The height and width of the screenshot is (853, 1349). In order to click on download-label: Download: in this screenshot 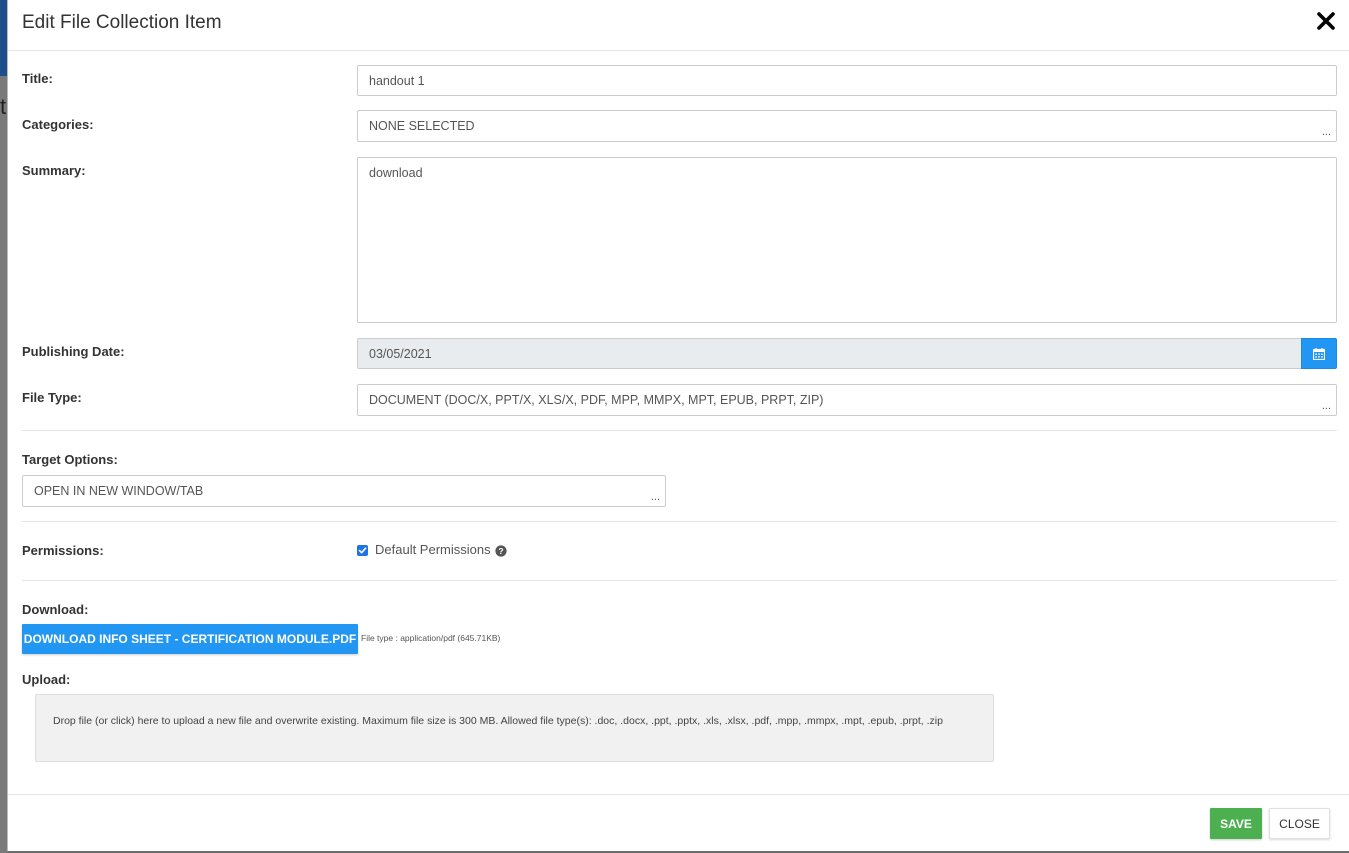, I will do `click(55, 609)`.